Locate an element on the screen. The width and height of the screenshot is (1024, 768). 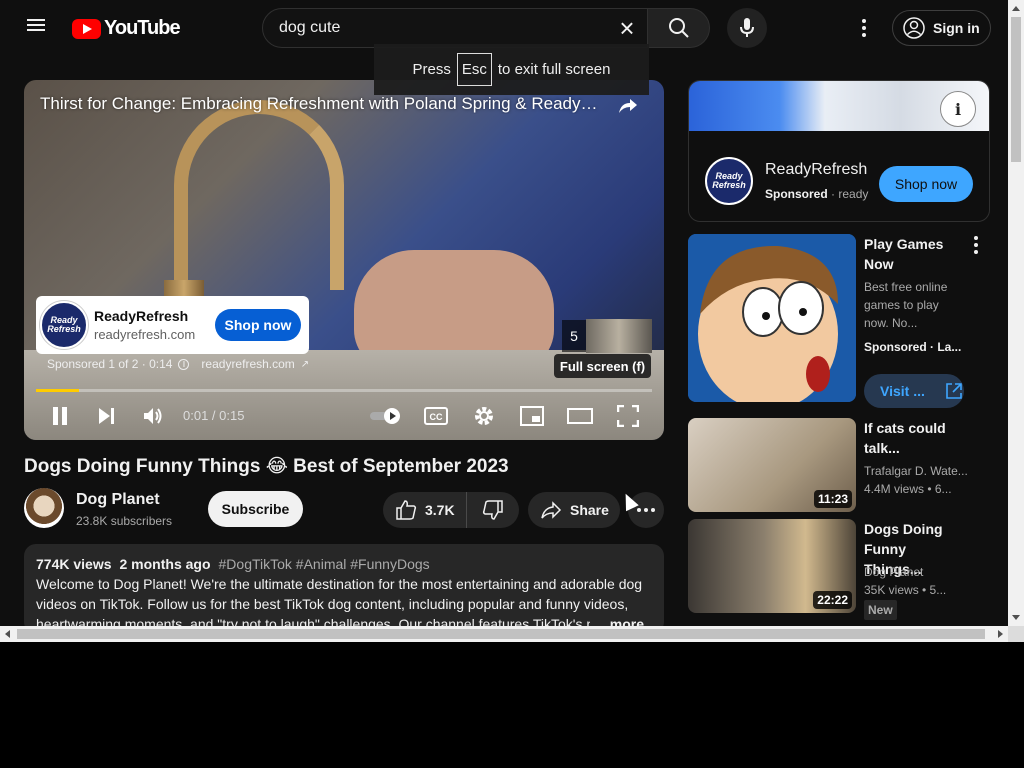
like-dislike-group: 3.7K is located at coordinates (451, 510).